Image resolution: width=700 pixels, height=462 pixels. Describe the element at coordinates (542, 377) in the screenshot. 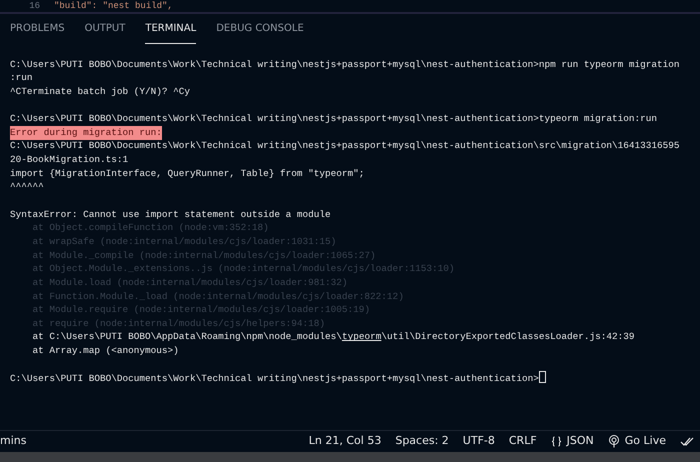

I see `text-cursor` at that location.